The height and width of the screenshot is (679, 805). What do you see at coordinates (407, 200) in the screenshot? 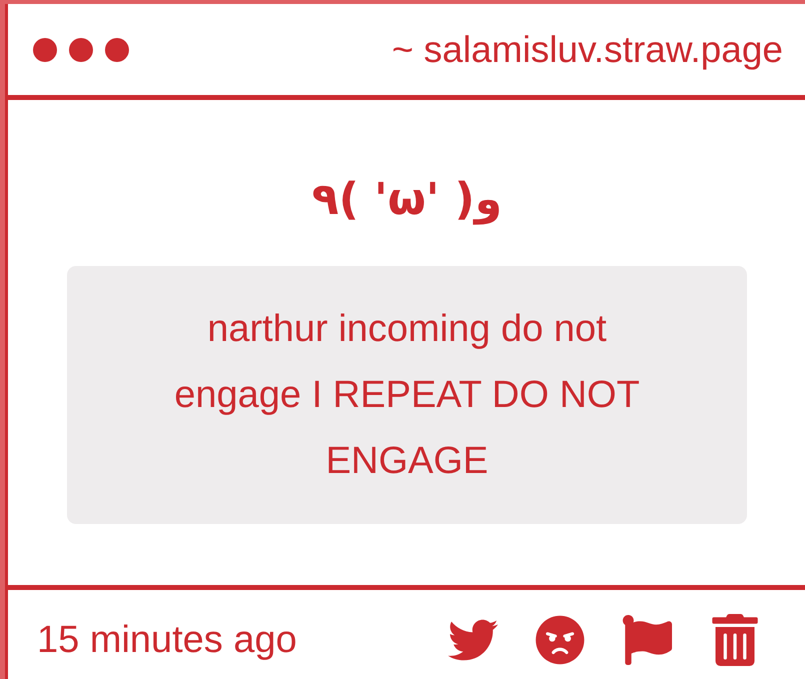
I see `kaomoji-heading: ٩( 'ω' )و` at bounding box center [407, 200].